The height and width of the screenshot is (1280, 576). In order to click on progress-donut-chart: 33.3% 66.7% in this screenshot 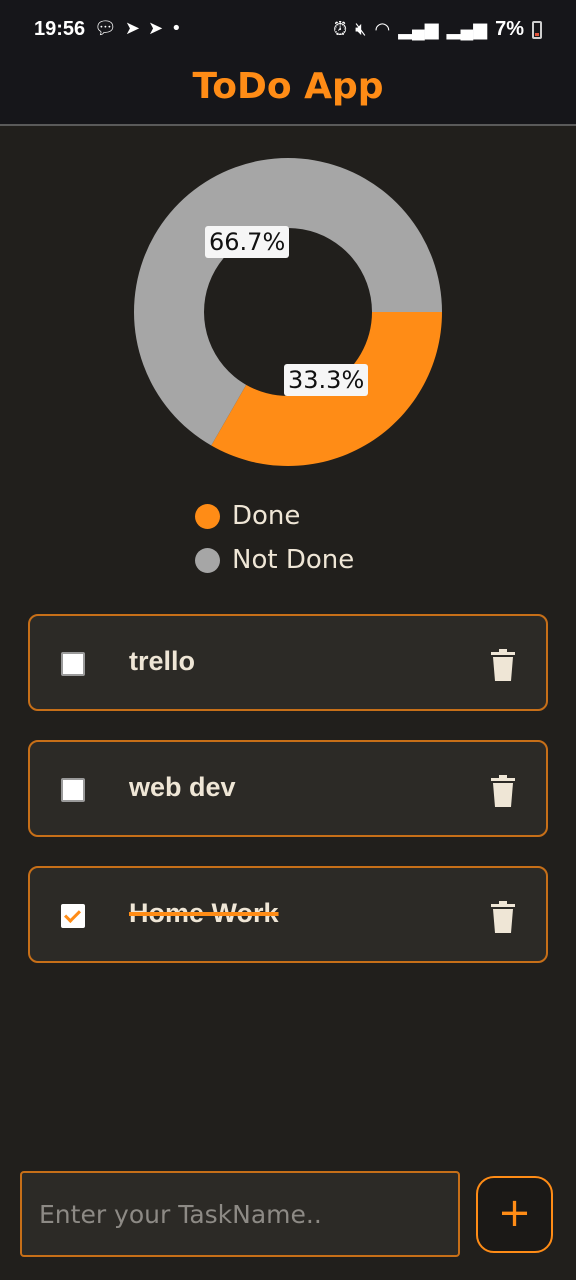, I will do `click(288, 312)`.